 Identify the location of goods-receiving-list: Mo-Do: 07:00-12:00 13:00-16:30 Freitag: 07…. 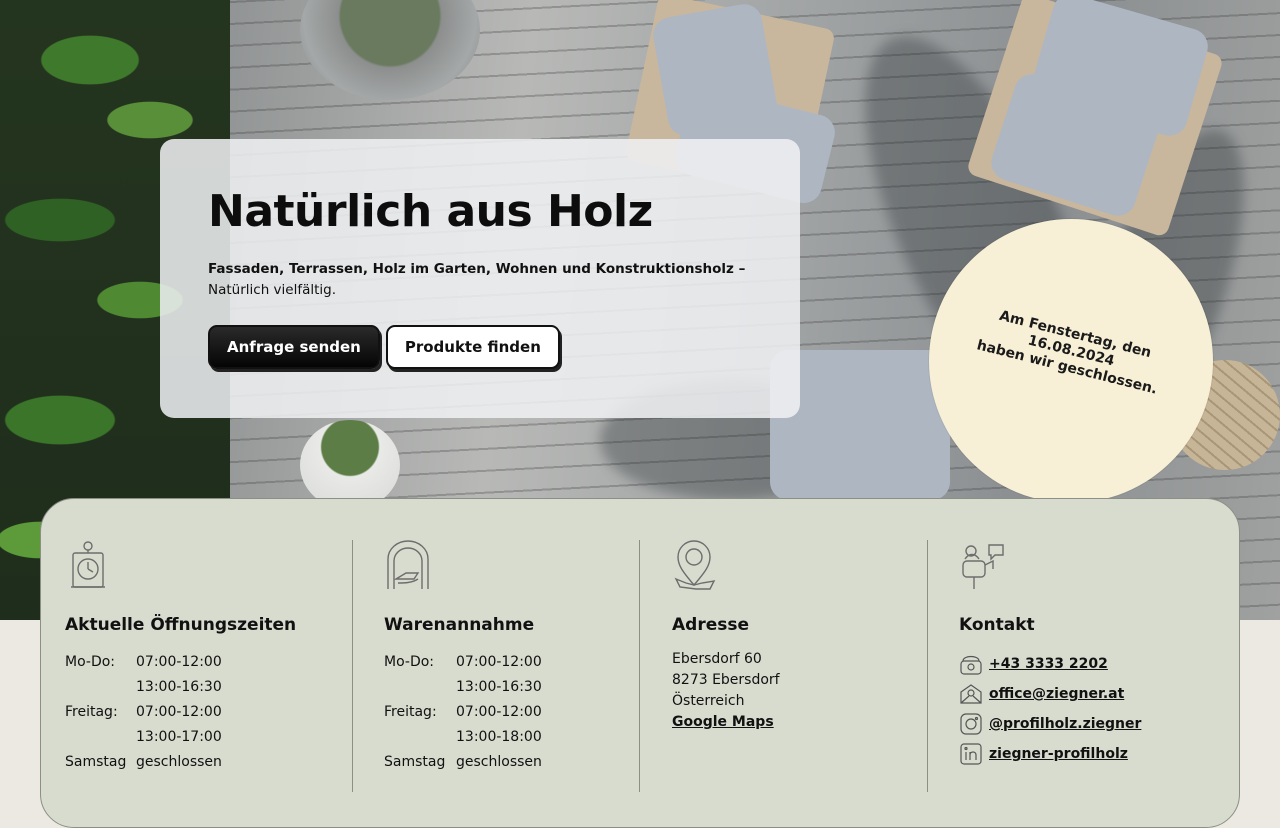
(509, 711).